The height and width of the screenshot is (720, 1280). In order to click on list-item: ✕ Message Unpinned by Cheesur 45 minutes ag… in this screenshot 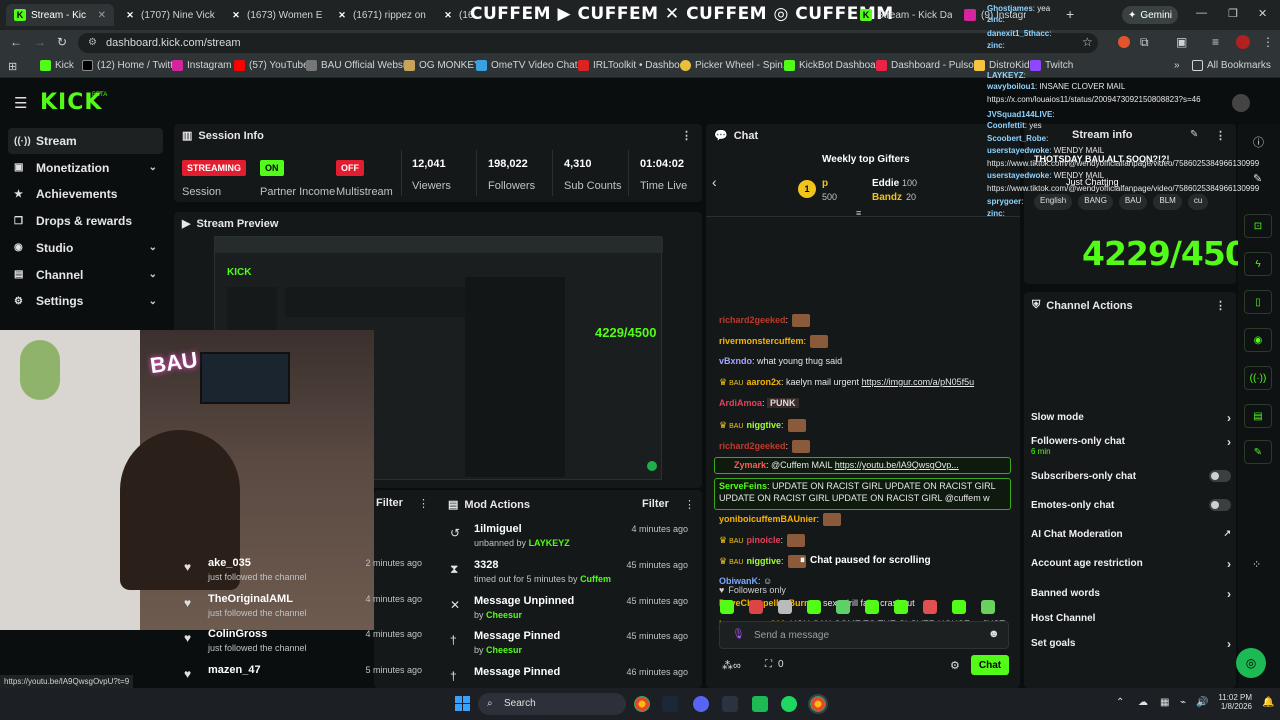, I will do `click(569, 612)`.